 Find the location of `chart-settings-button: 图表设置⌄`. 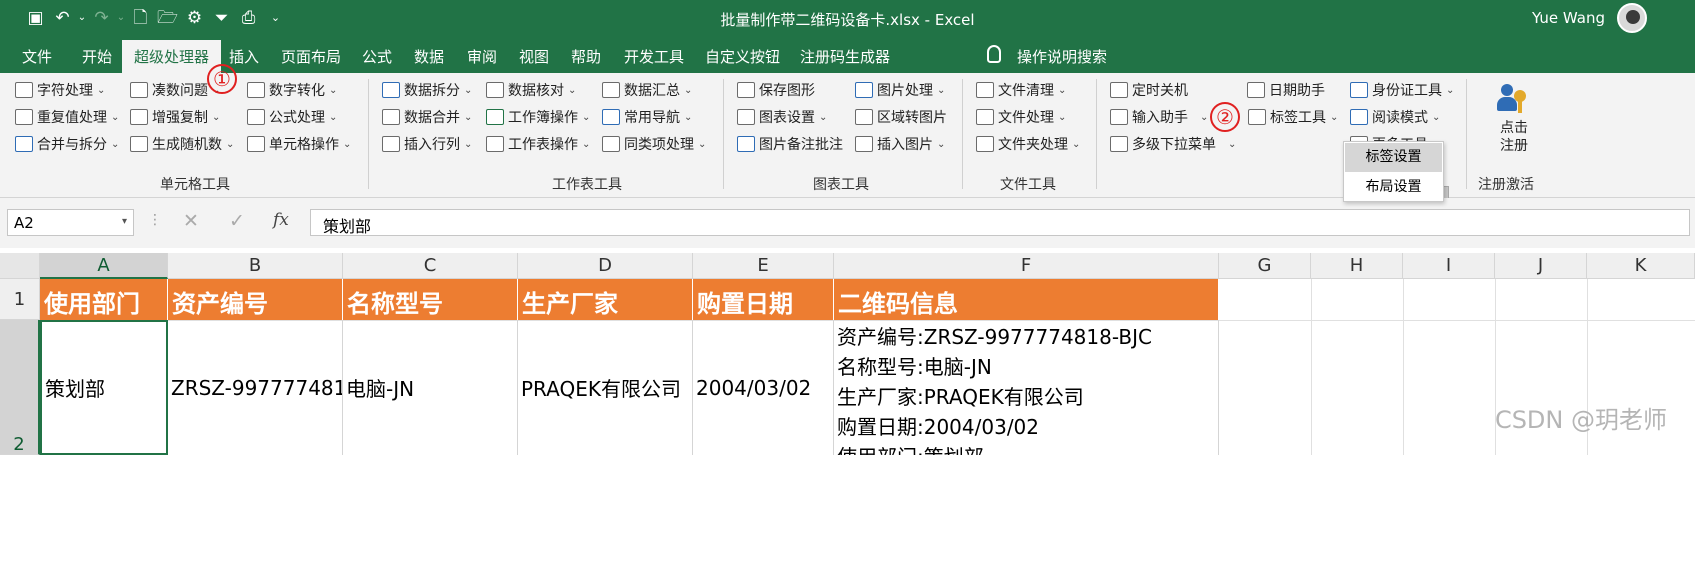

chart-settings-button: 图表设置⌄ is located at coordinates (782, 117).